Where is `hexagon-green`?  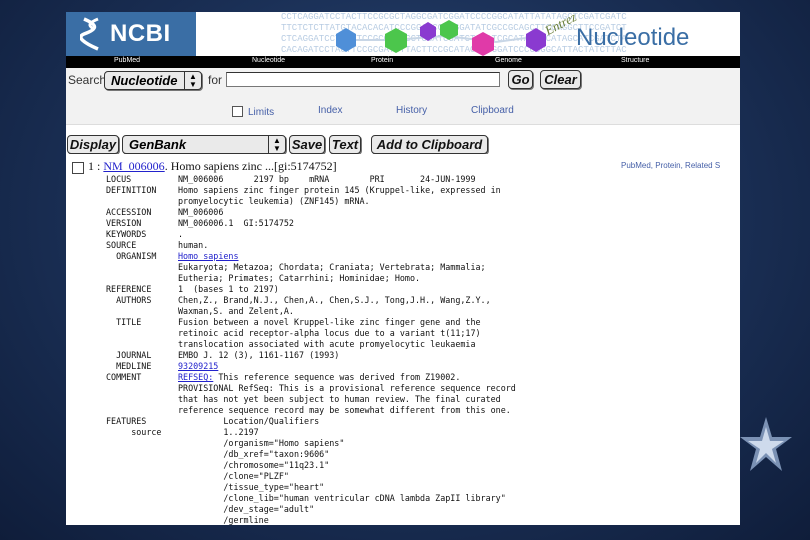
hexagon-green is located at coordinates (396, 40).